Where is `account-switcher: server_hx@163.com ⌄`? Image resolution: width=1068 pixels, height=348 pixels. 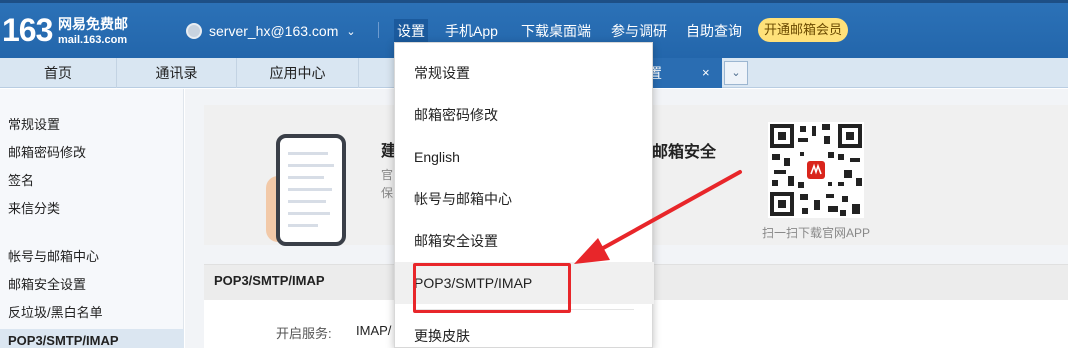 account-switcher: server_hx@163.com ⌄ is located at coordinates (271, 31).